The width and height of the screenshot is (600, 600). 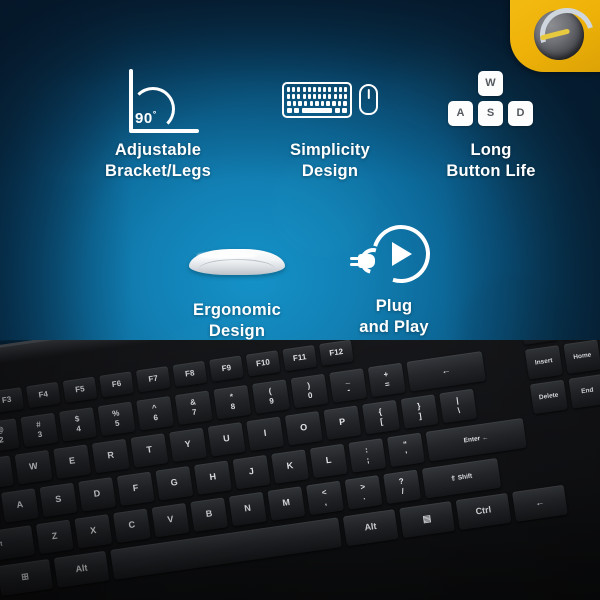 What do you see at coordinates (149, 450) in the screenshot?
I see `keyboard-key: T` at bounding box center [149, 450].